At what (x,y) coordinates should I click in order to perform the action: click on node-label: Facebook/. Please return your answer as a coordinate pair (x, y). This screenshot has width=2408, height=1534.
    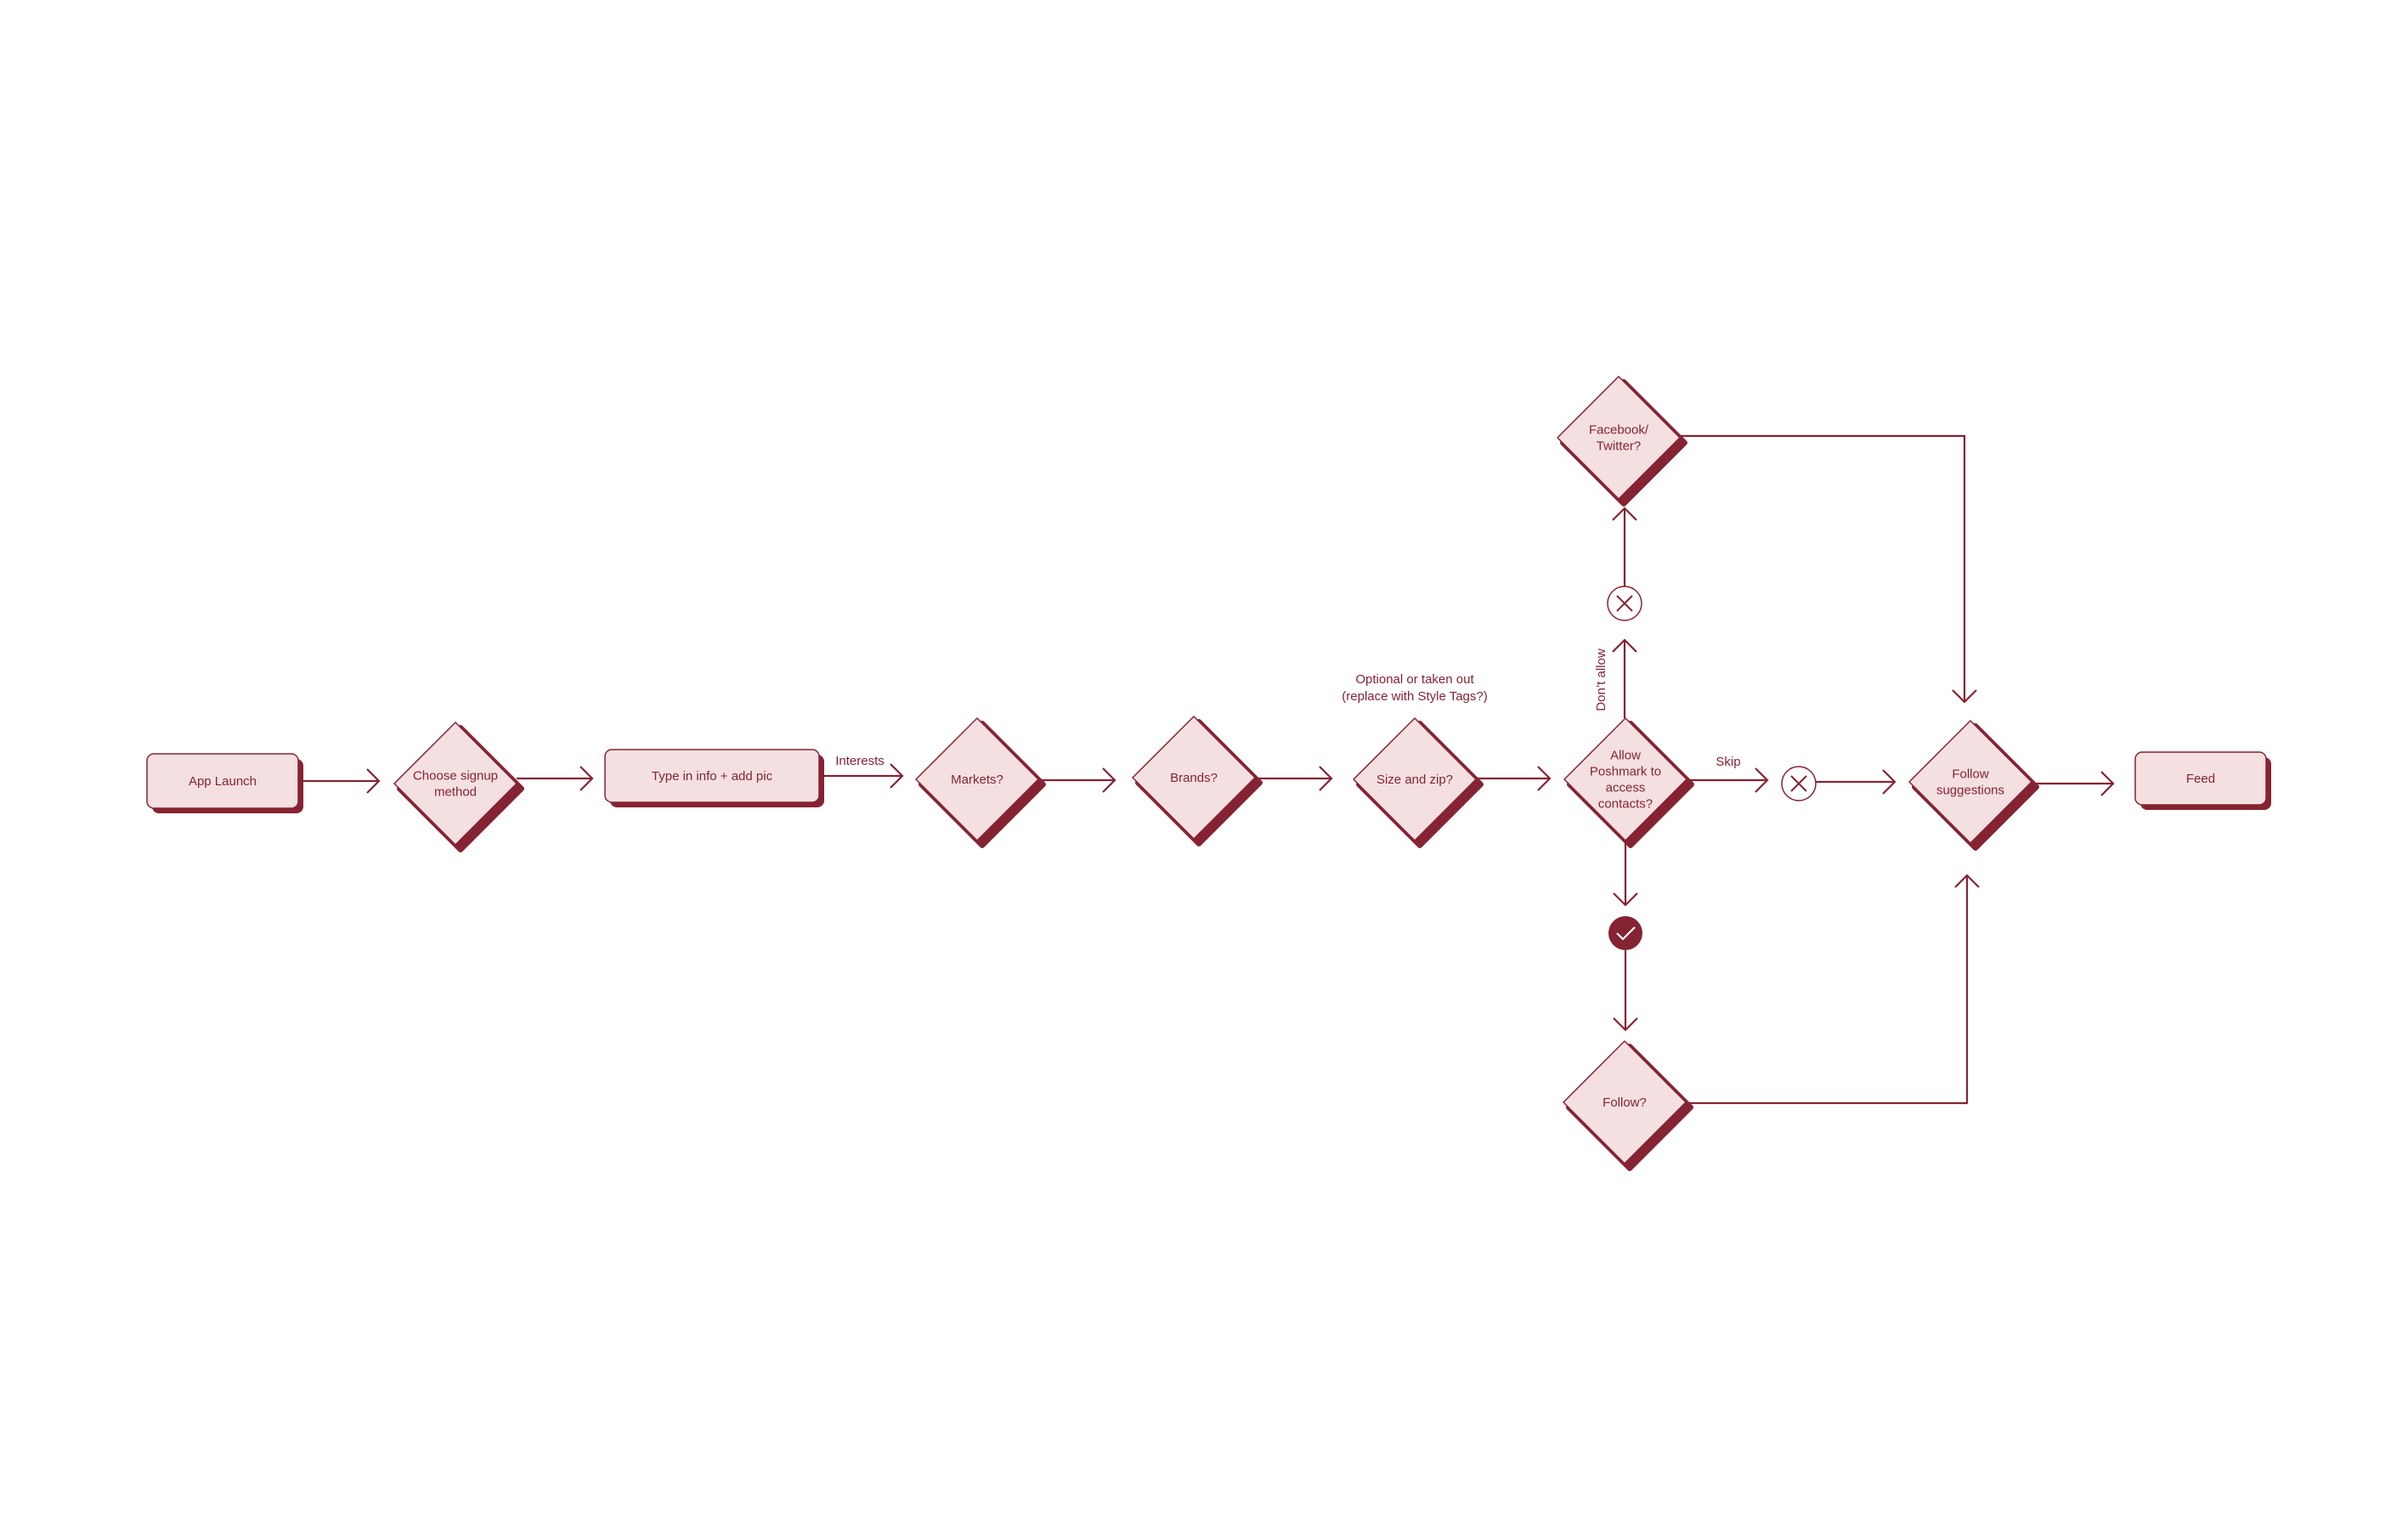
    Looking at the image, I should click on (1619, 431).